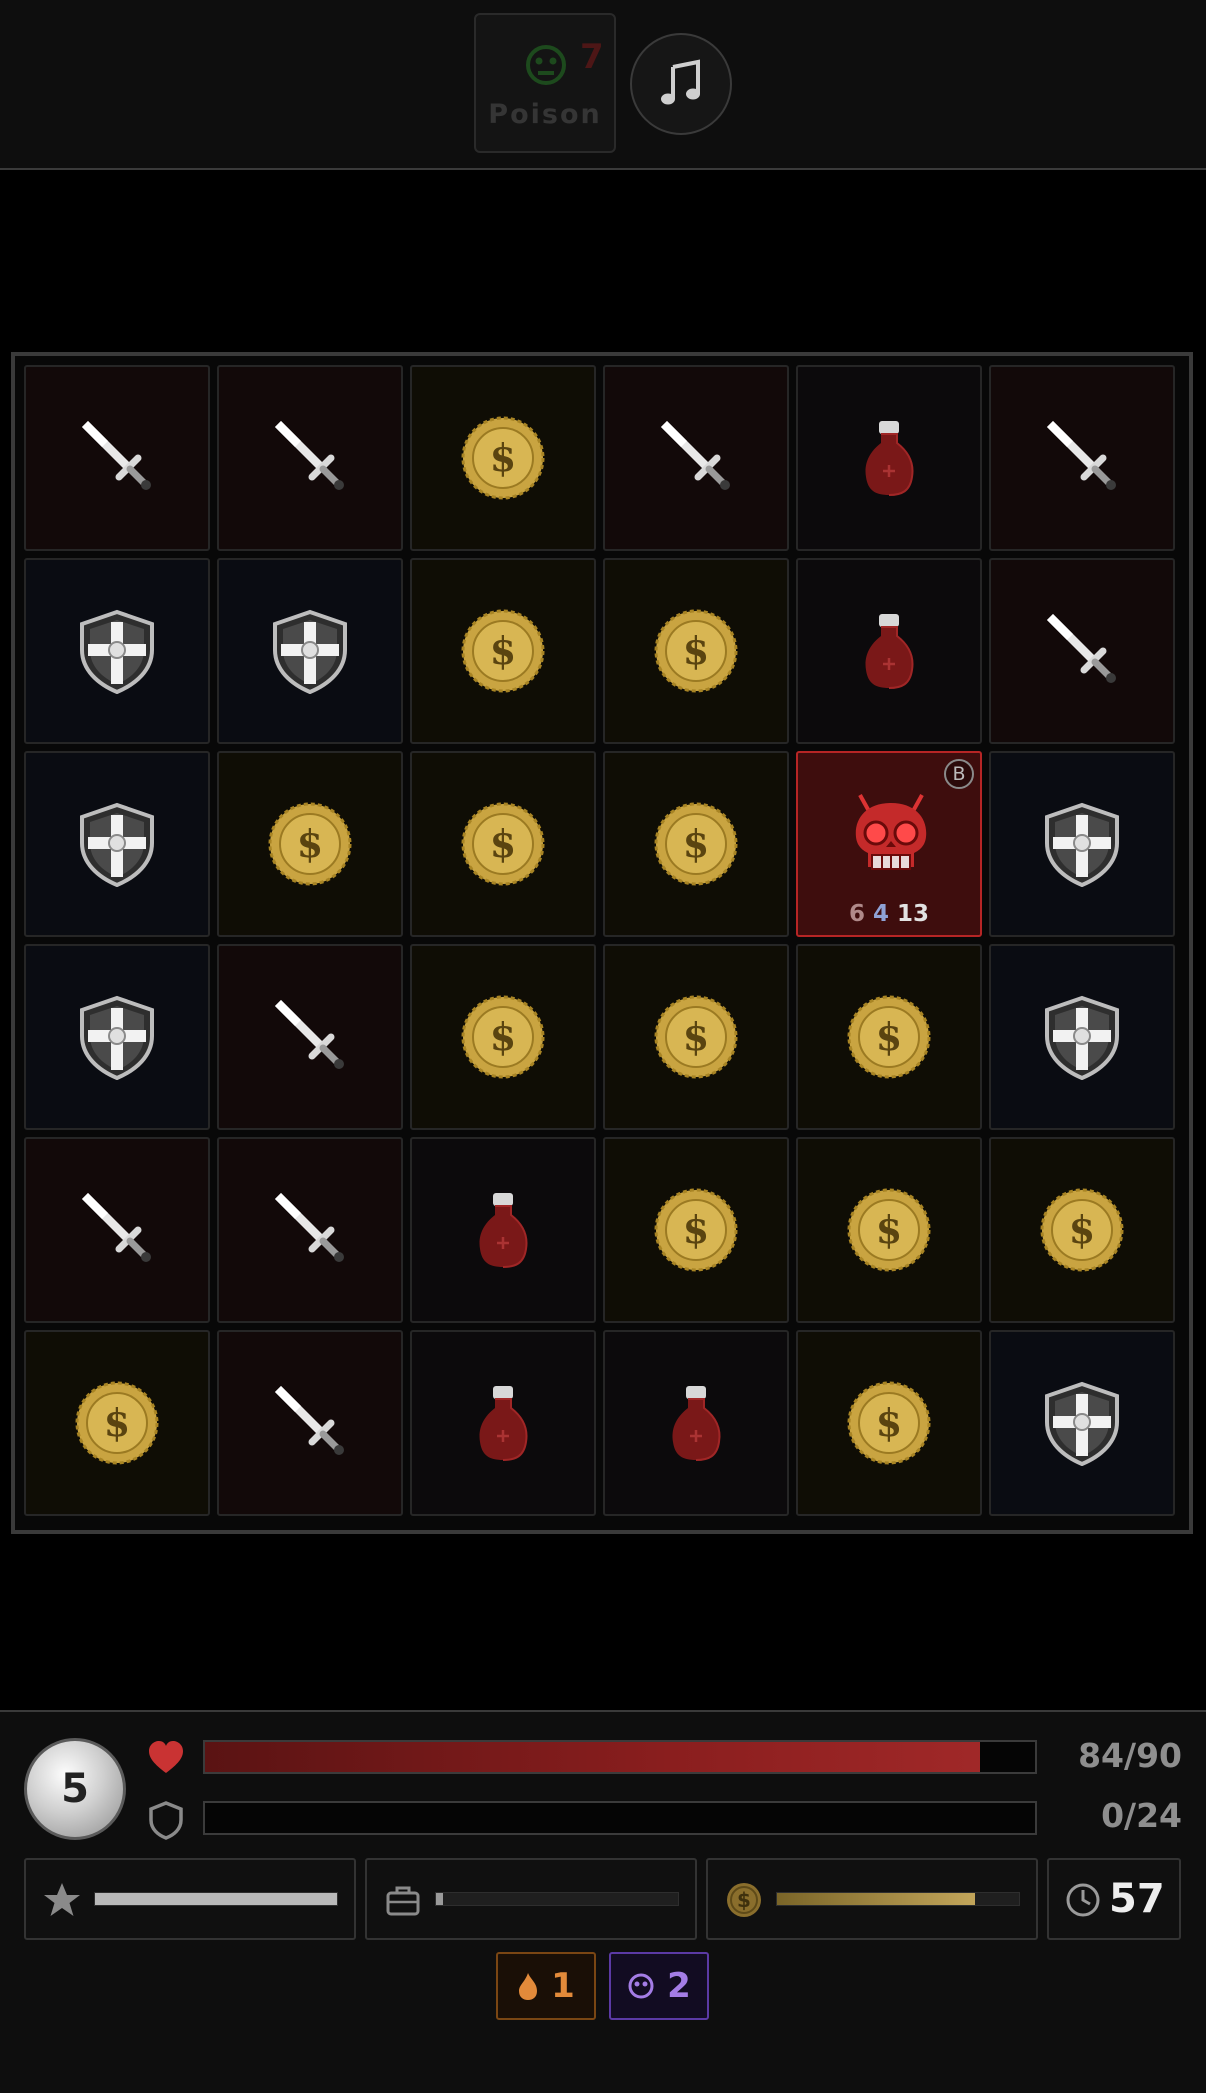 The image size is (1206, 2093). I want to click on poison-label: Poison, so click(545, 114).